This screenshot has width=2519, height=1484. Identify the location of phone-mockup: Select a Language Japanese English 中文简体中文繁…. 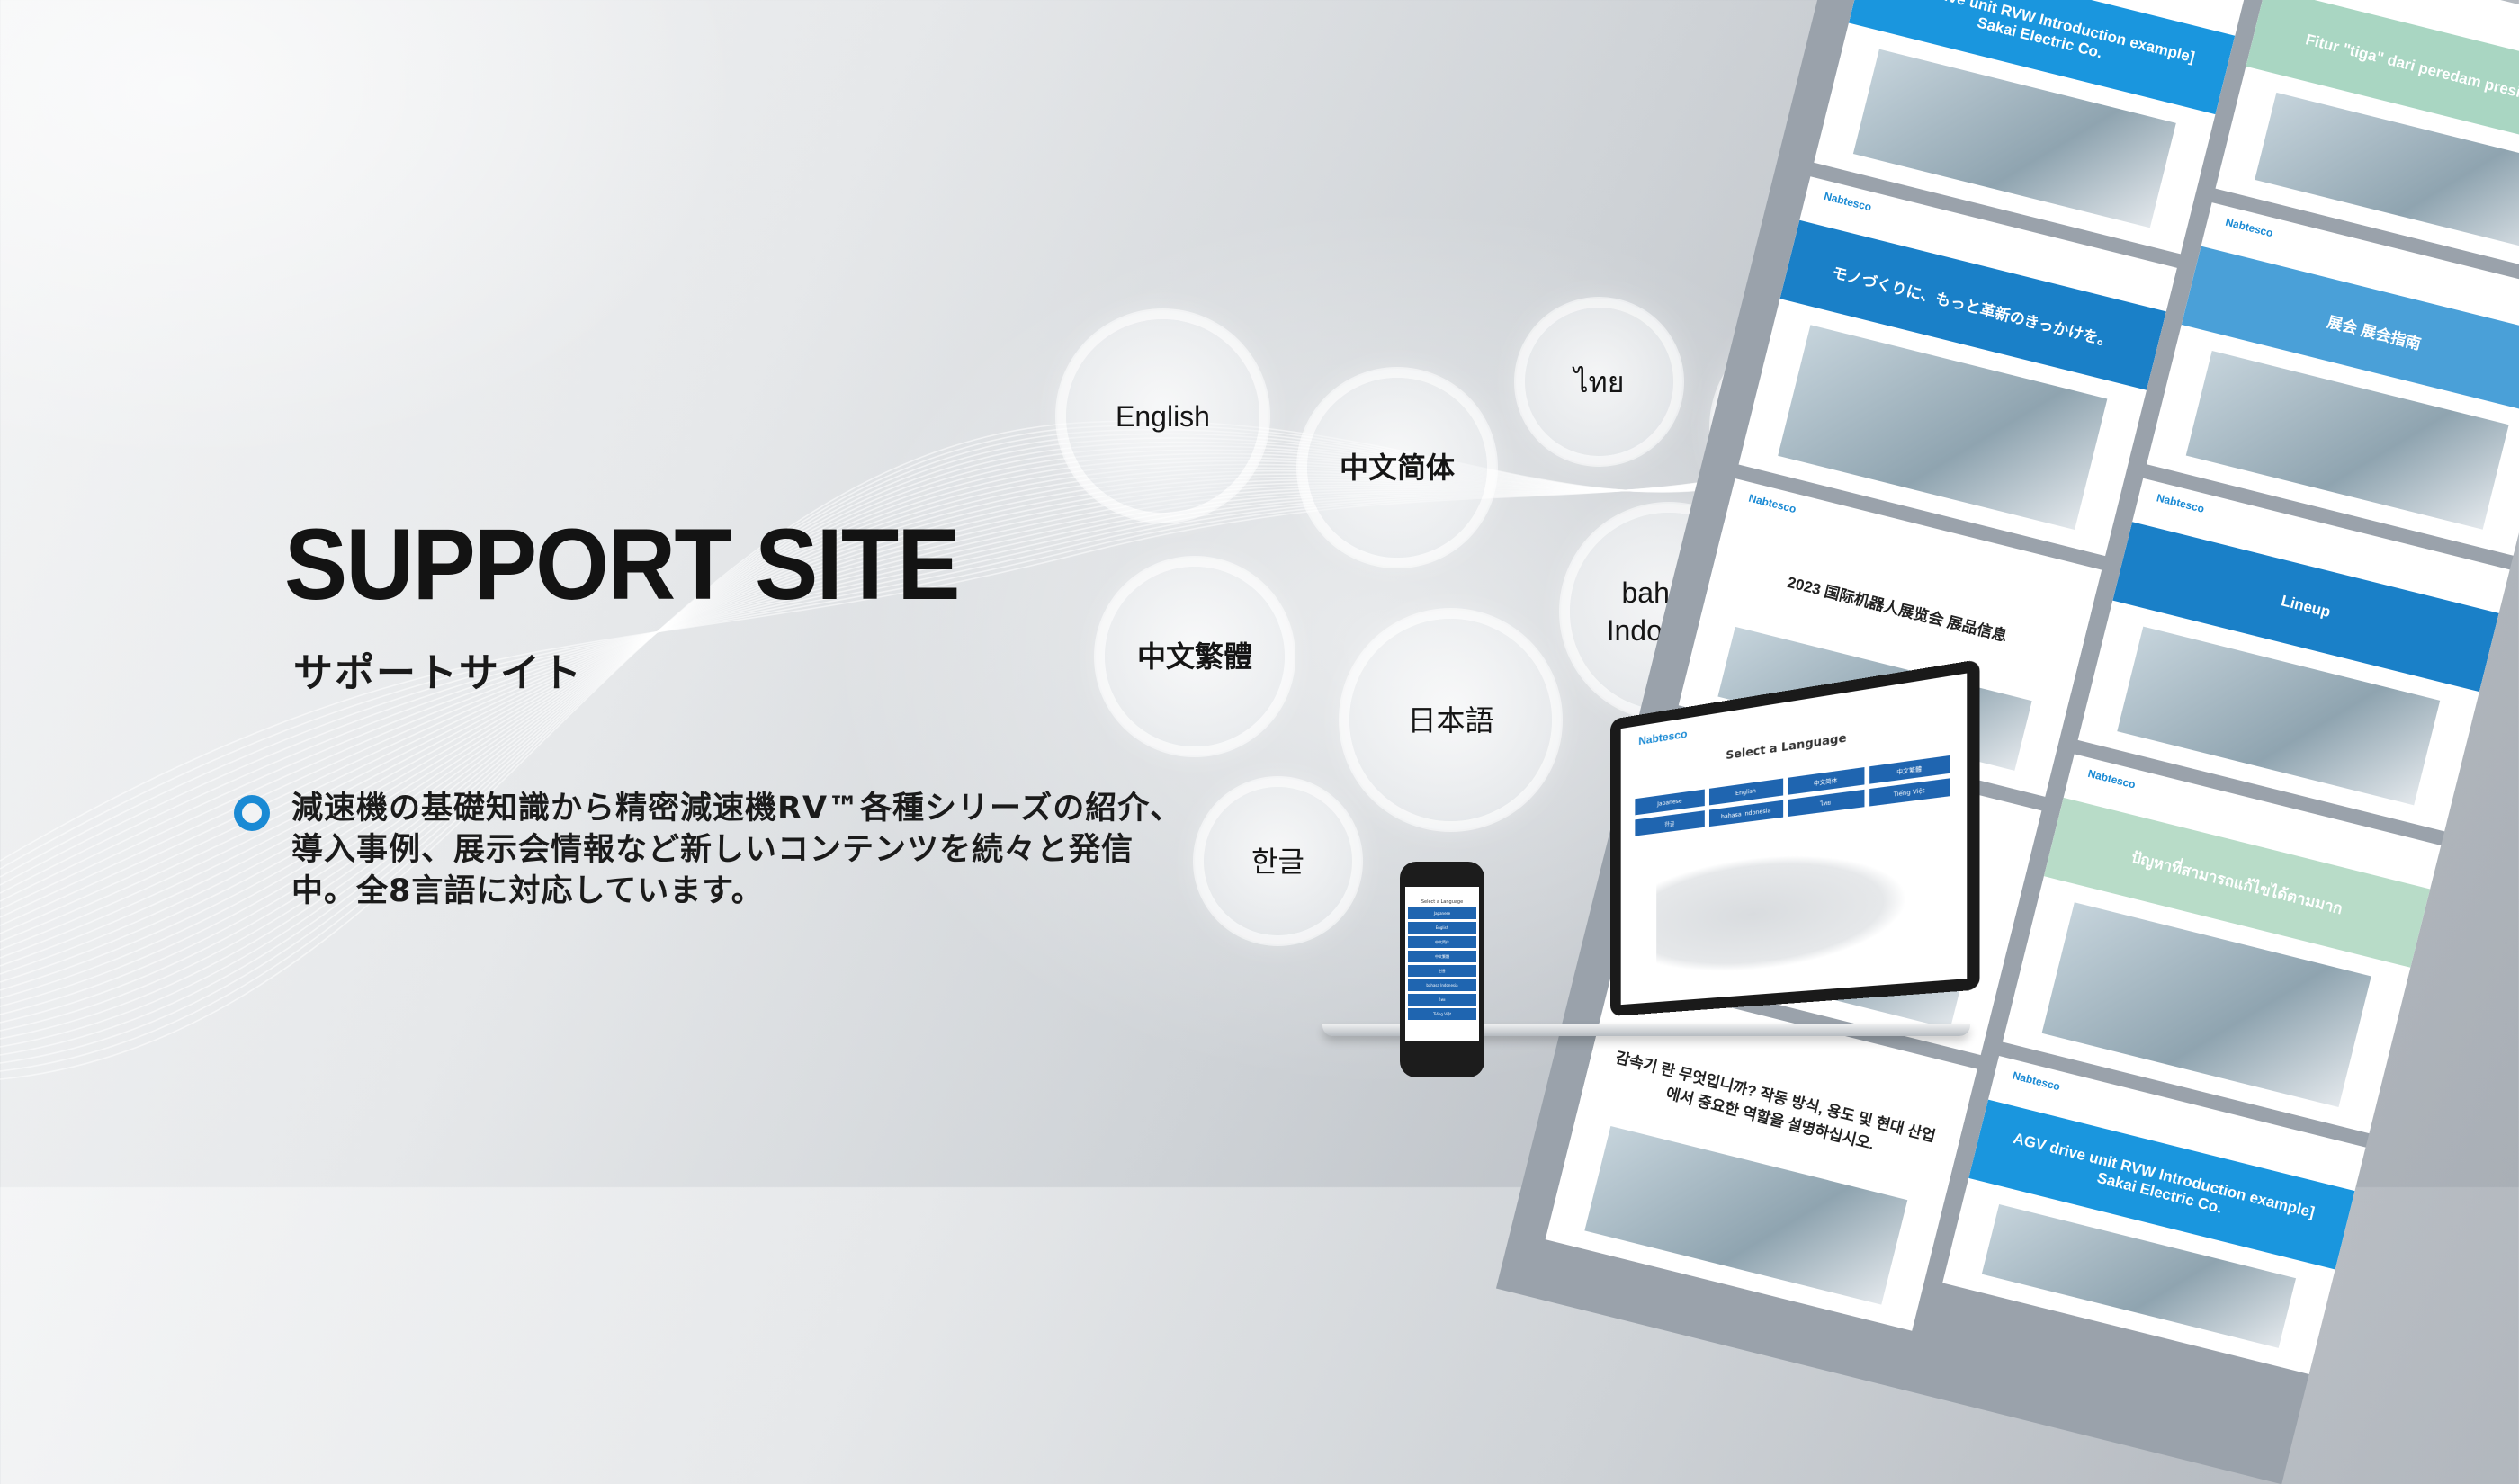
(1442, 969).